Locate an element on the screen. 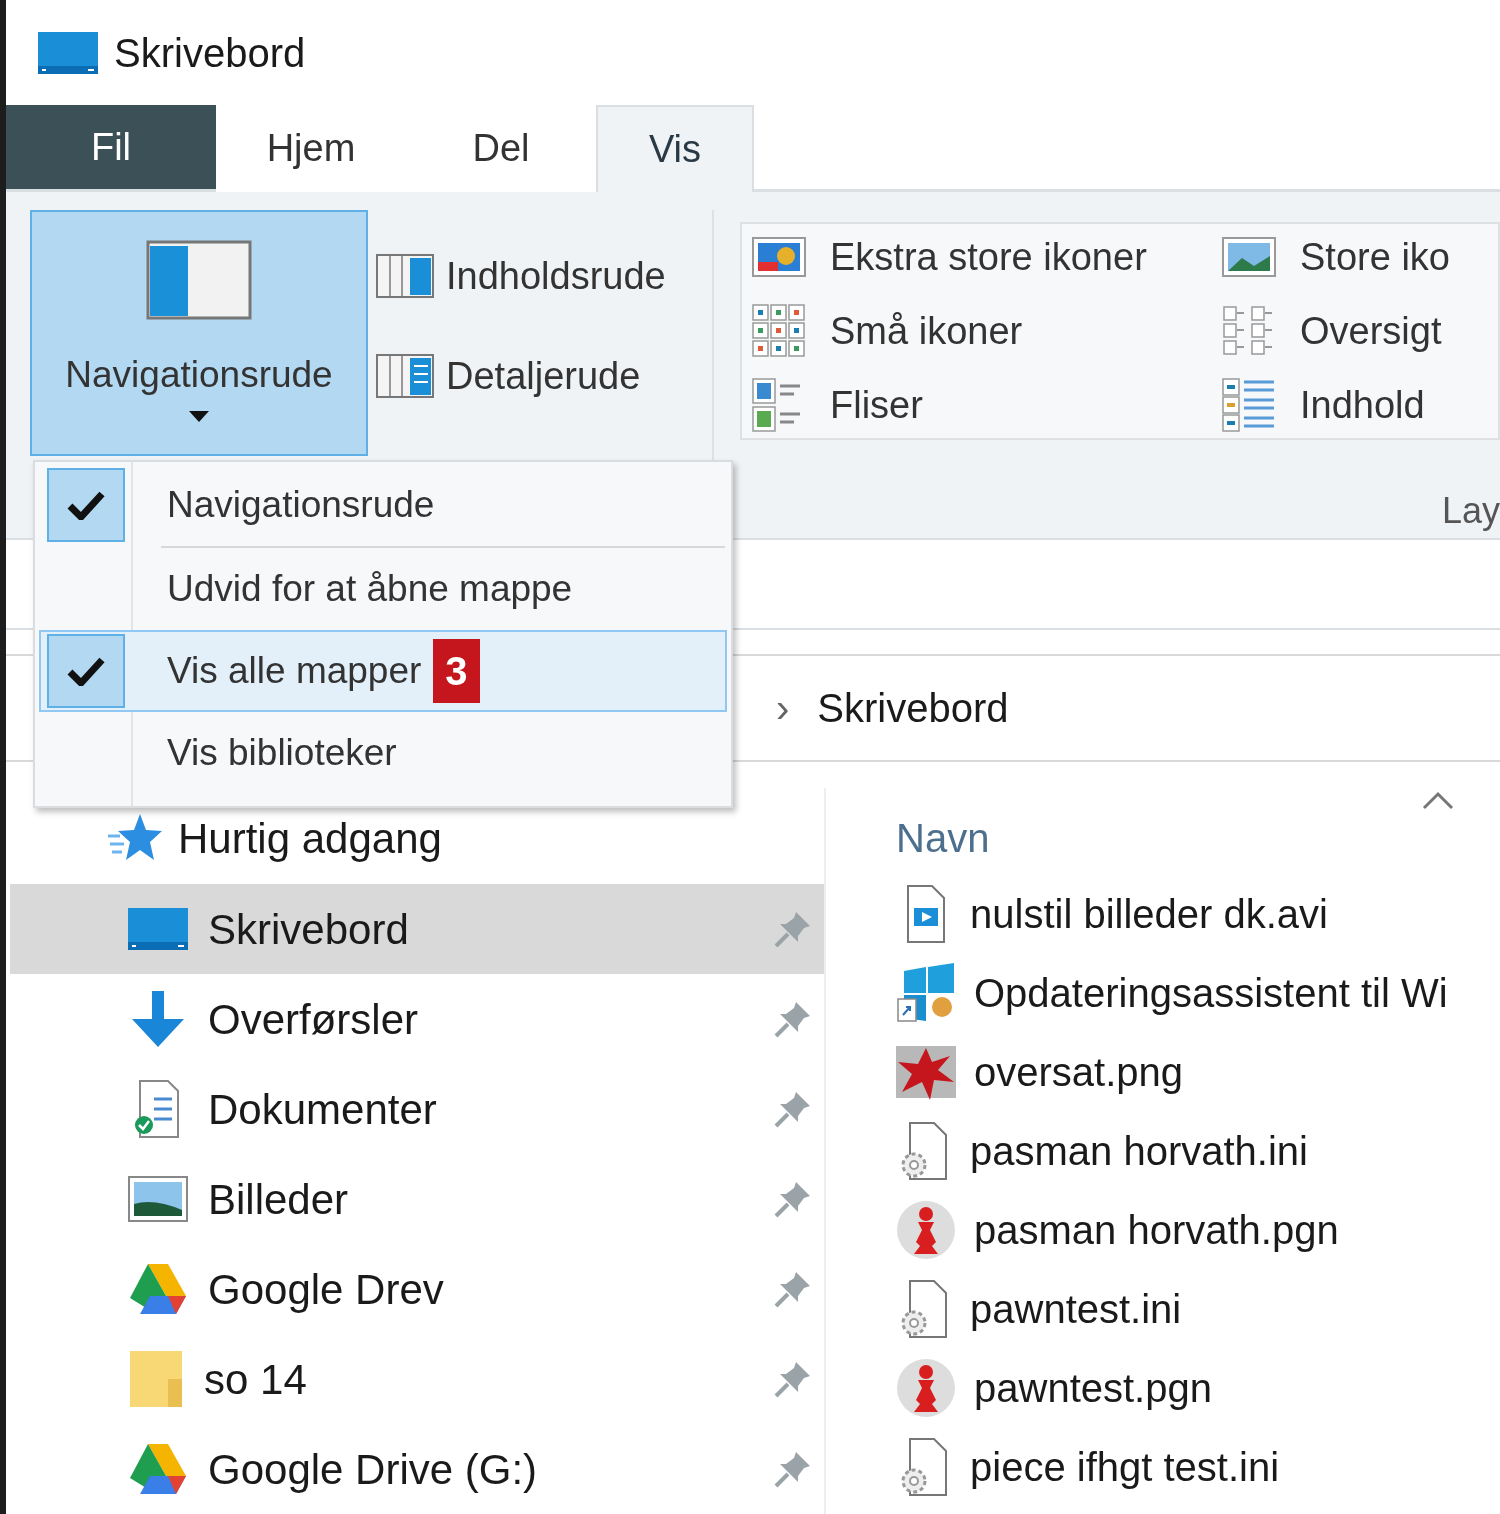 This screenshot has height=1514, width=1500. breadcrumb-item: Skrivebord is located at coordinates (913, 708).